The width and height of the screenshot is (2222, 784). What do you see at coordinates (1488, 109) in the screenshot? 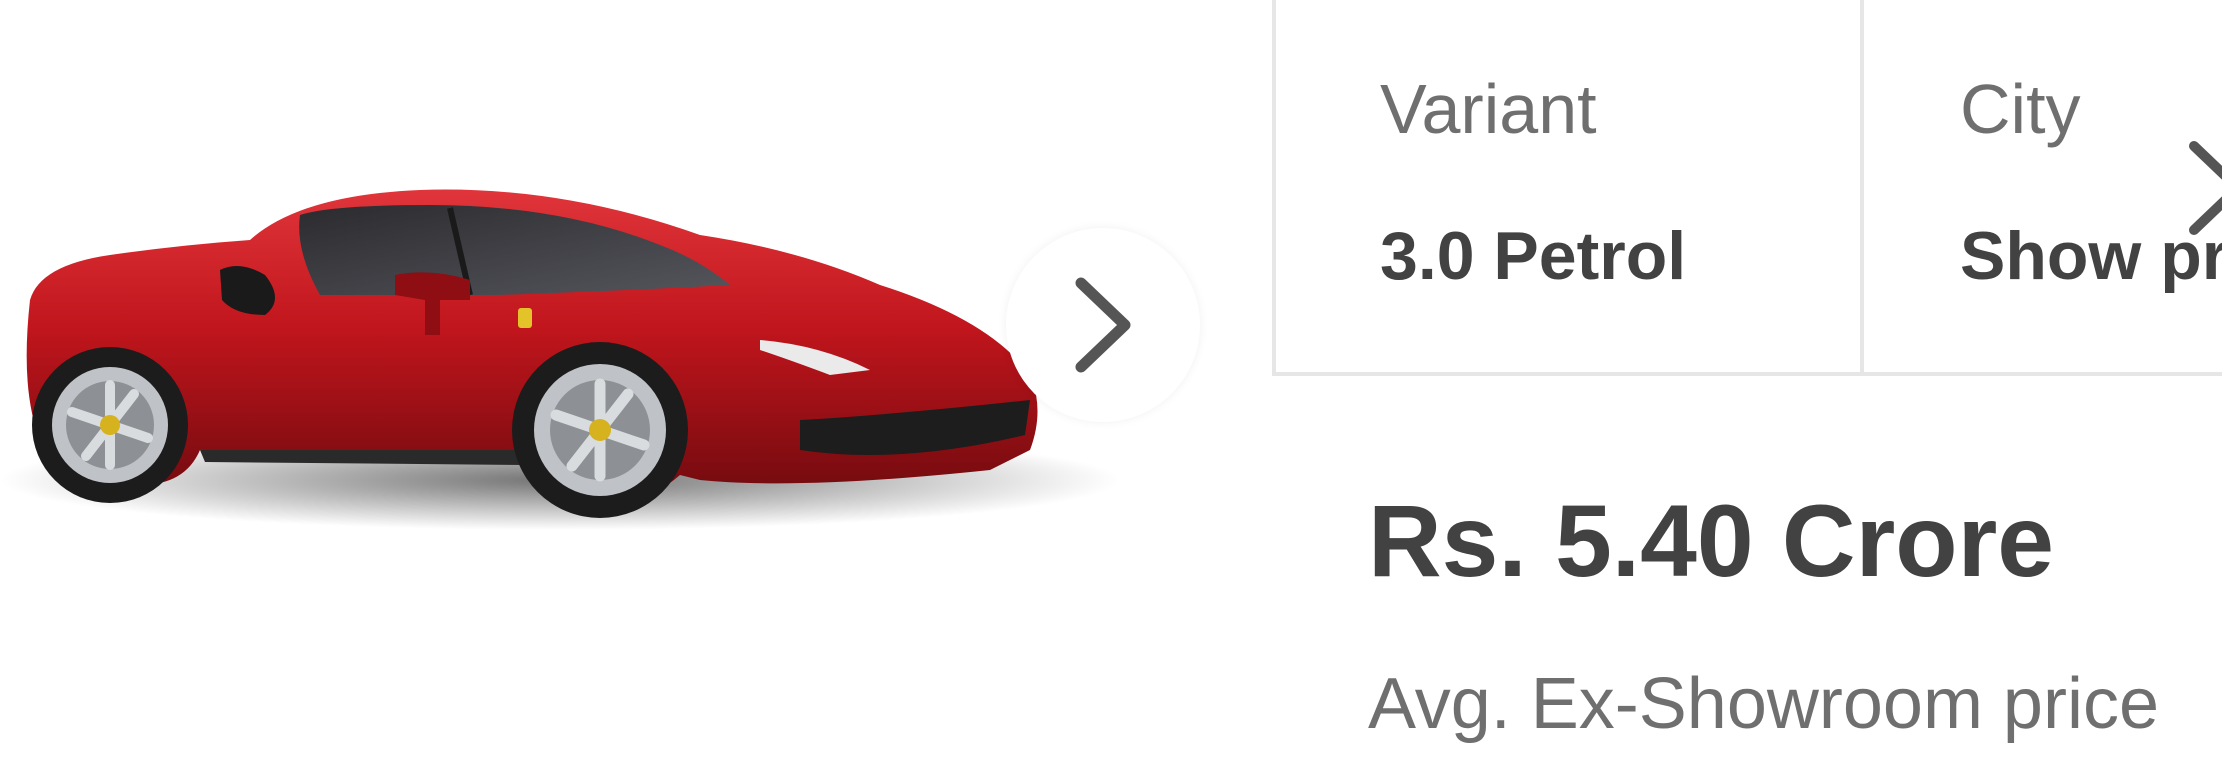
I see `variant-label: Variant` at bounding box center [1488, 109].